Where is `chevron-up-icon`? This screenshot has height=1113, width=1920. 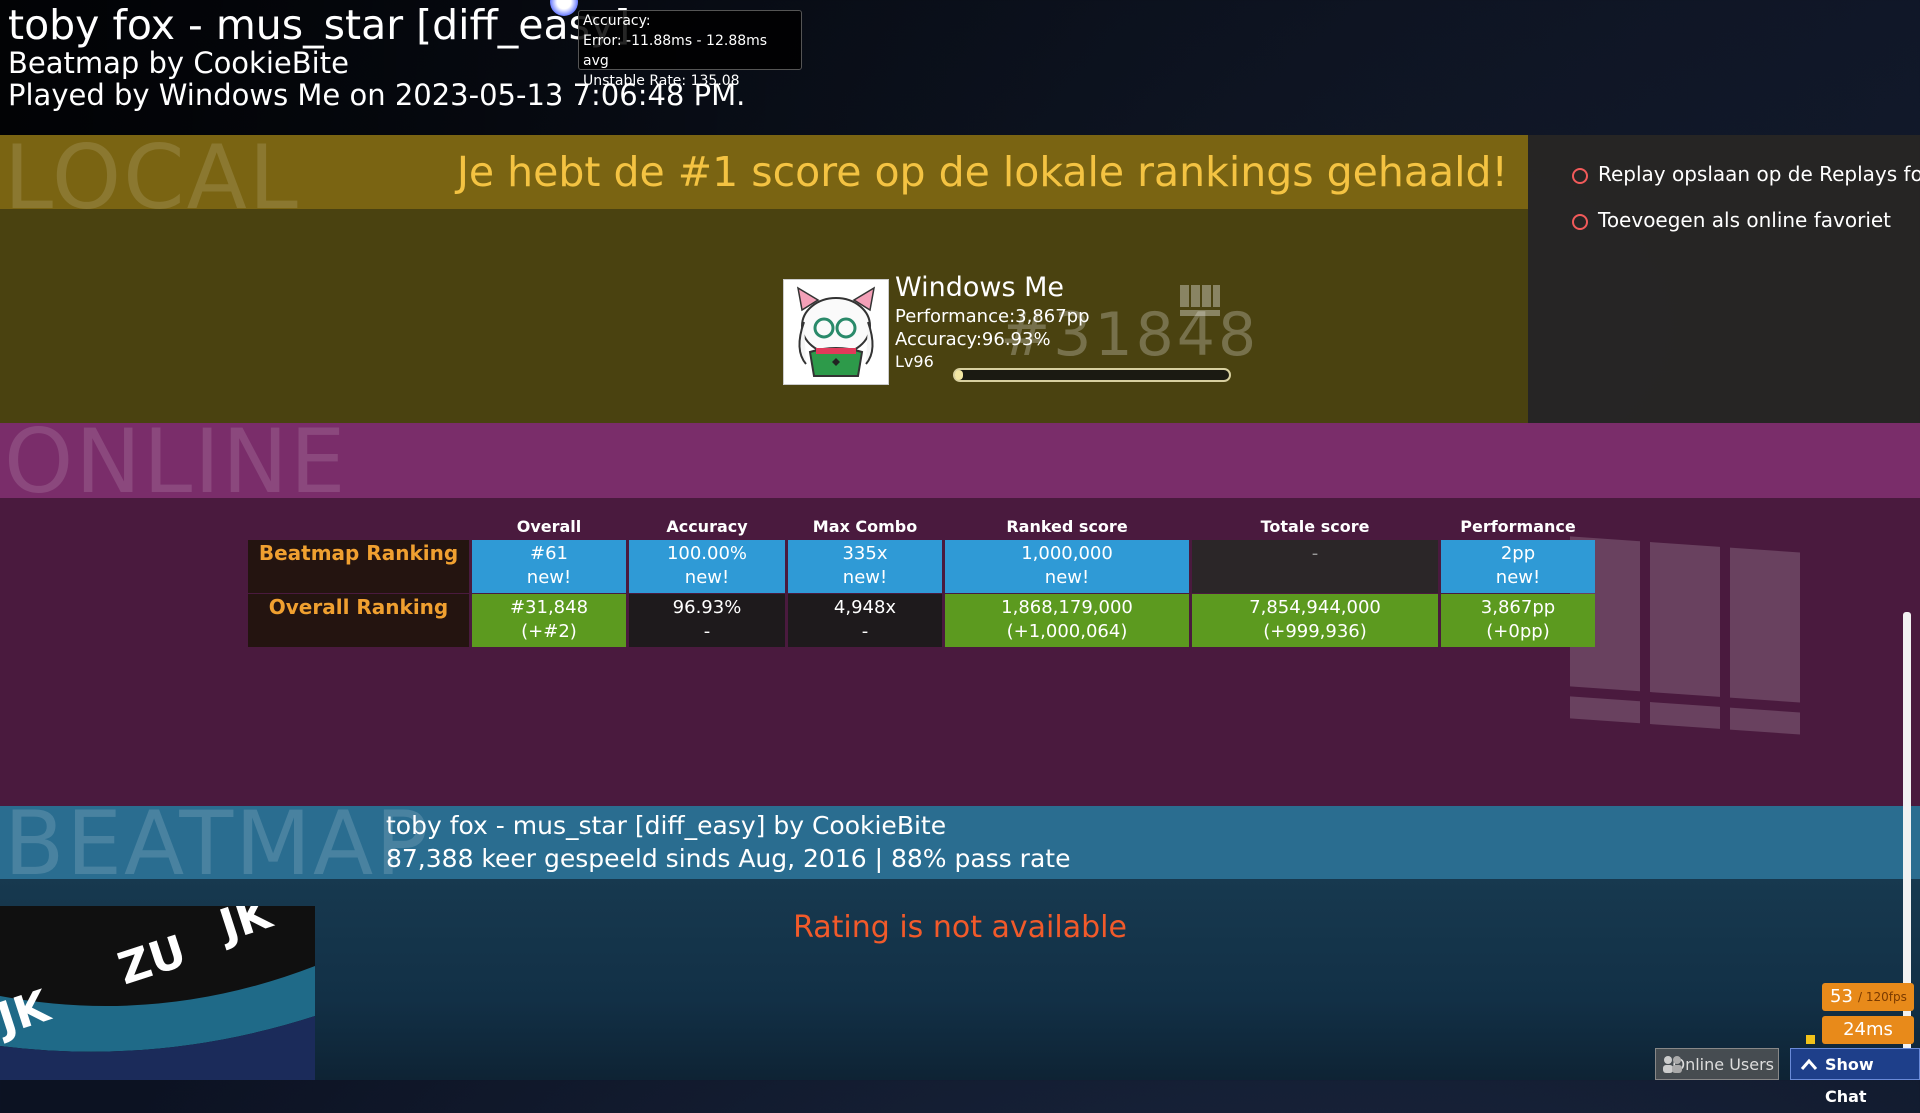
chevron-up-icon is located at coordinates (1809, 1069).